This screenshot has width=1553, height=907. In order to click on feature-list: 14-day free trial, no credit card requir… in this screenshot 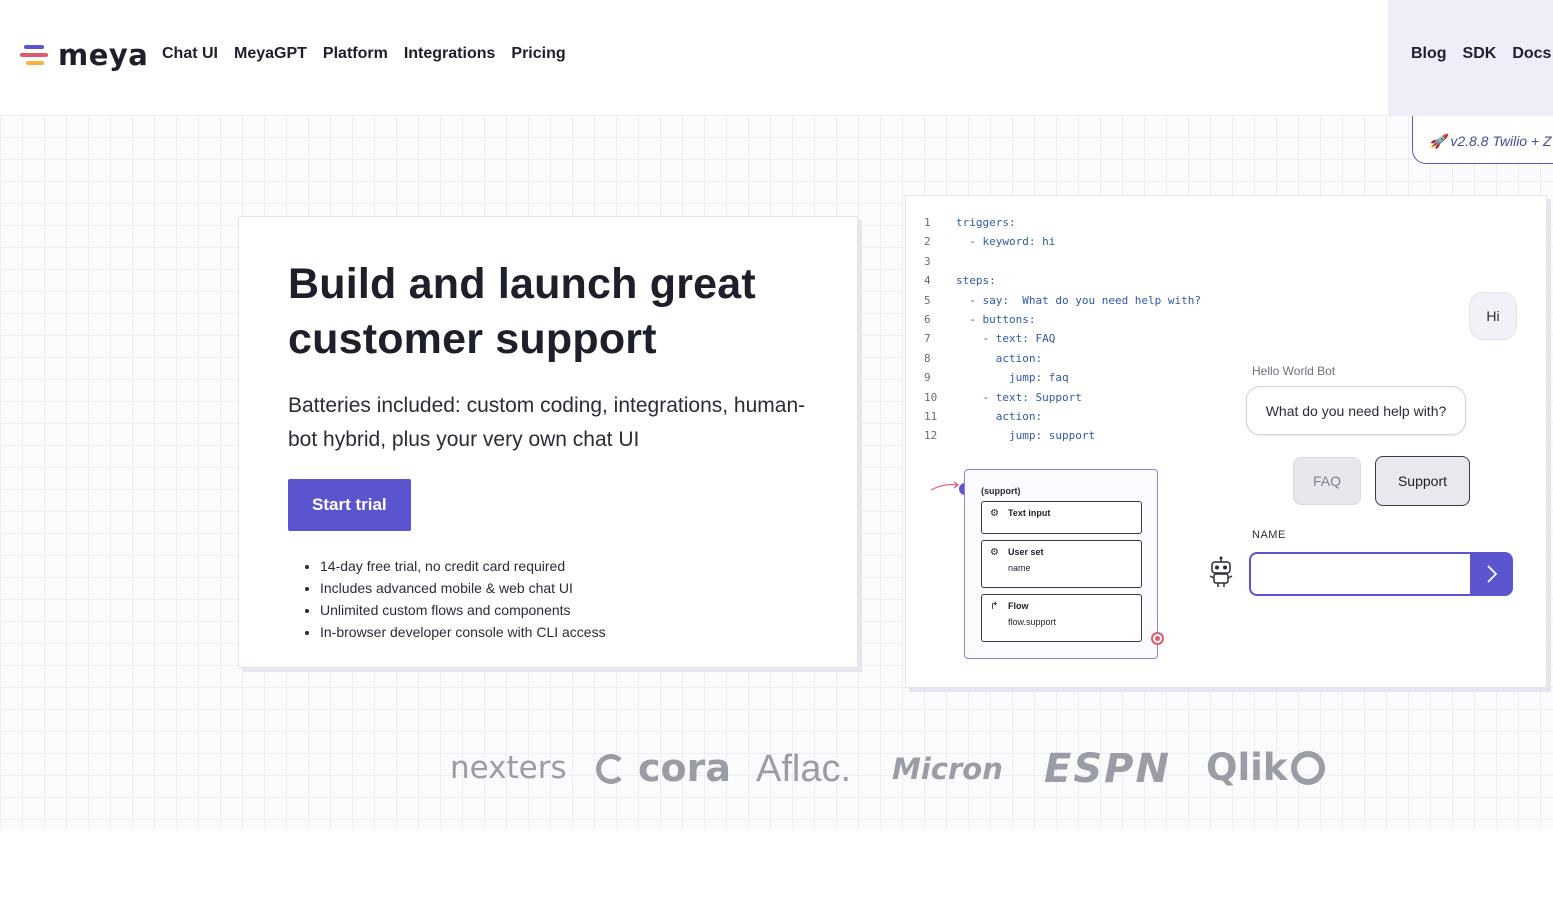, I will do `click(548, 599)`.